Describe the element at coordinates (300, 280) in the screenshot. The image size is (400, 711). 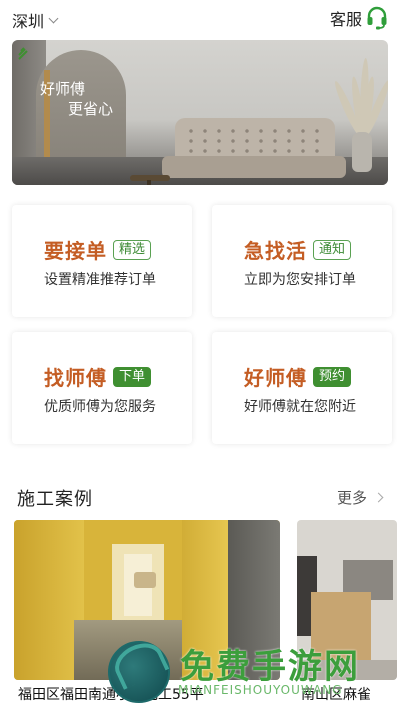
I see `card-subtitle: 立即为您安排订单` at that location.